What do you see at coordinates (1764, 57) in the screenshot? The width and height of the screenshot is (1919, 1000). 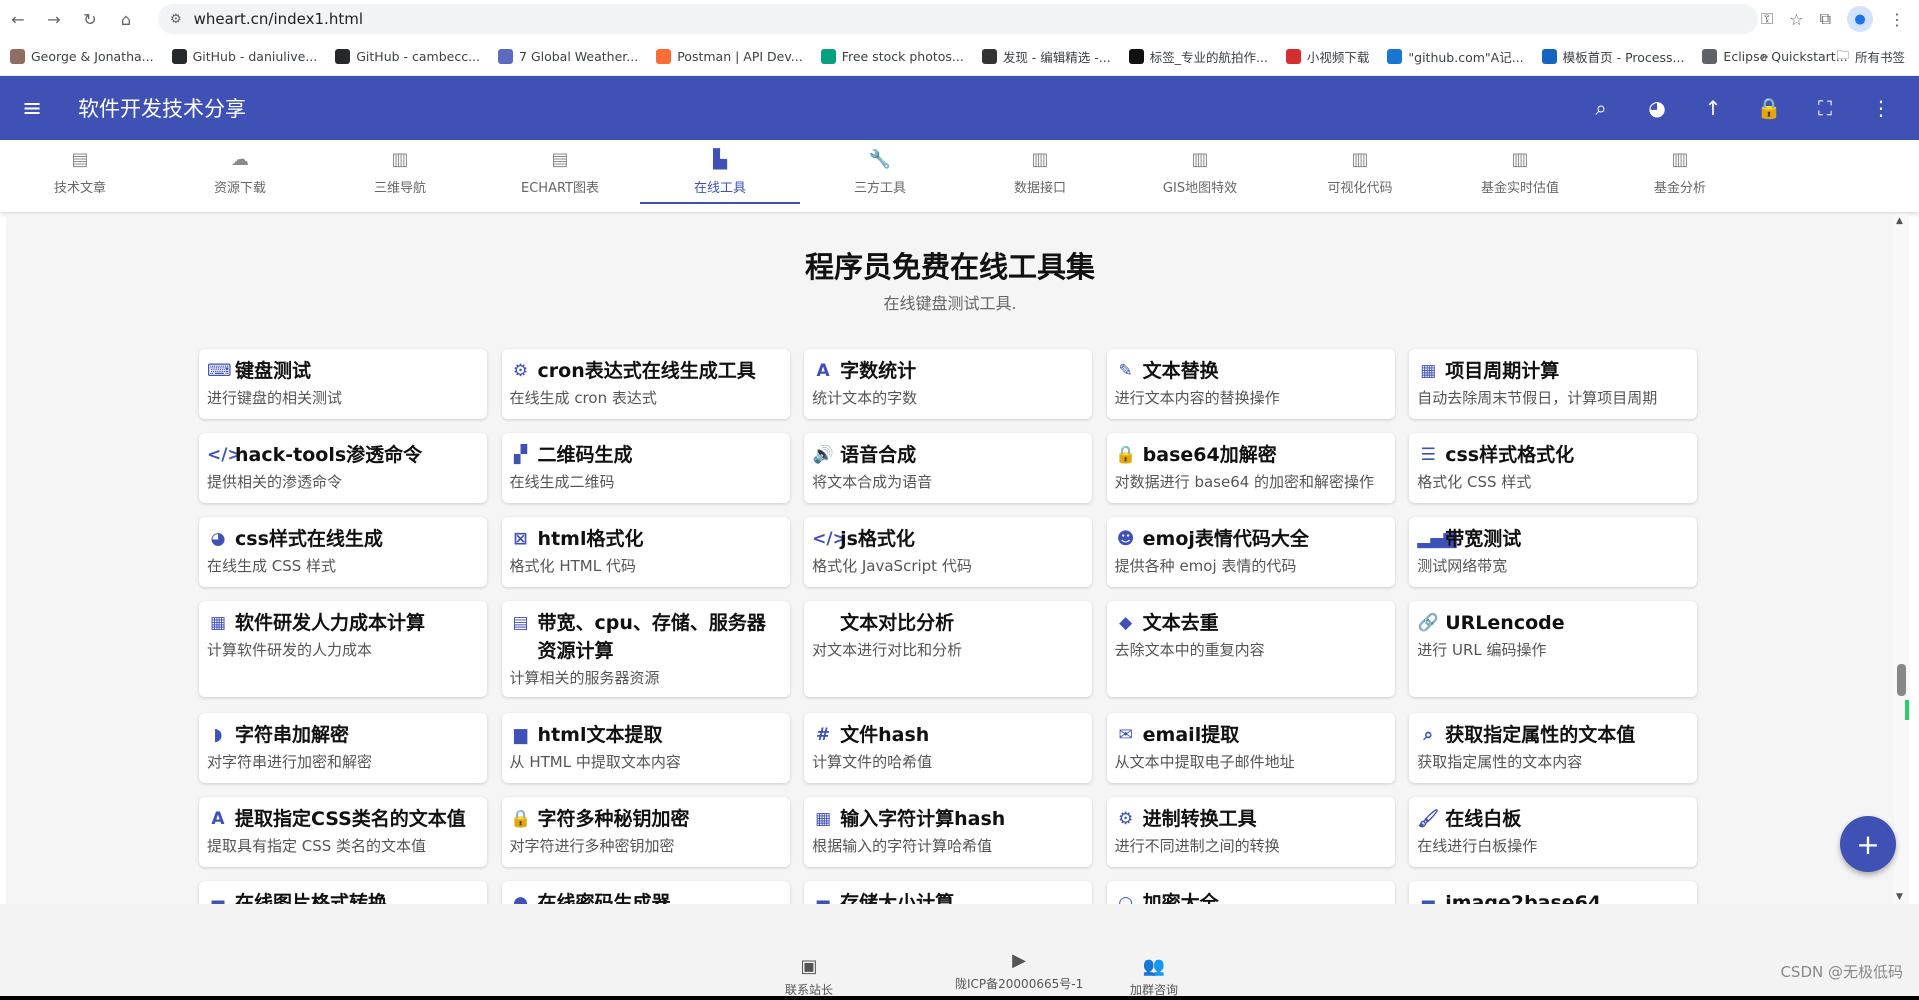 I see `bookmarks-overflow-icon: »` at bounding box center [1764, 57].